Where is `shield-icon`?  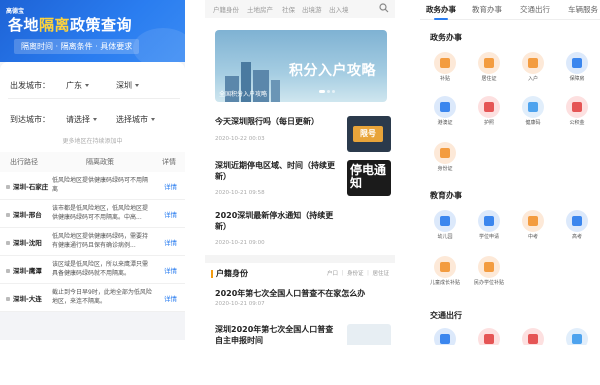
shield-icon is located at coordinates (533, 107).